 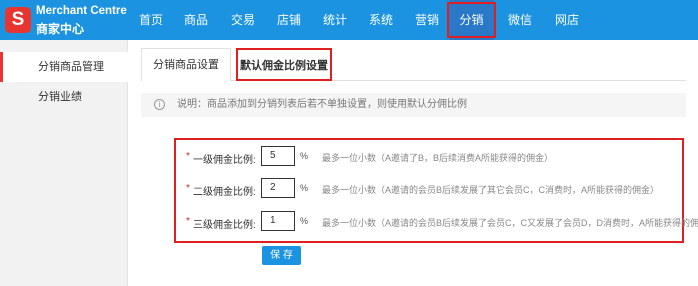 What do you see at coordinates (196, 20) in the screenshot?
I see `nav-item-goods: 商品` at bounding box center [196, 20].